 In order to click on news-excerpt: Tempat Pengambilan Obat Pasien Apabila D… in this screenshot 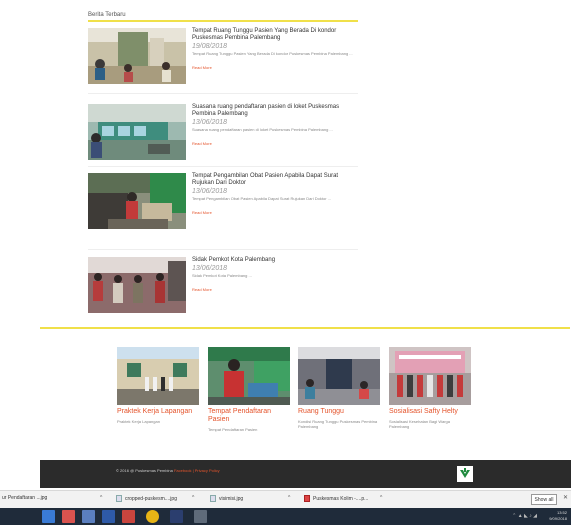, I will do `click(261, 198)`.